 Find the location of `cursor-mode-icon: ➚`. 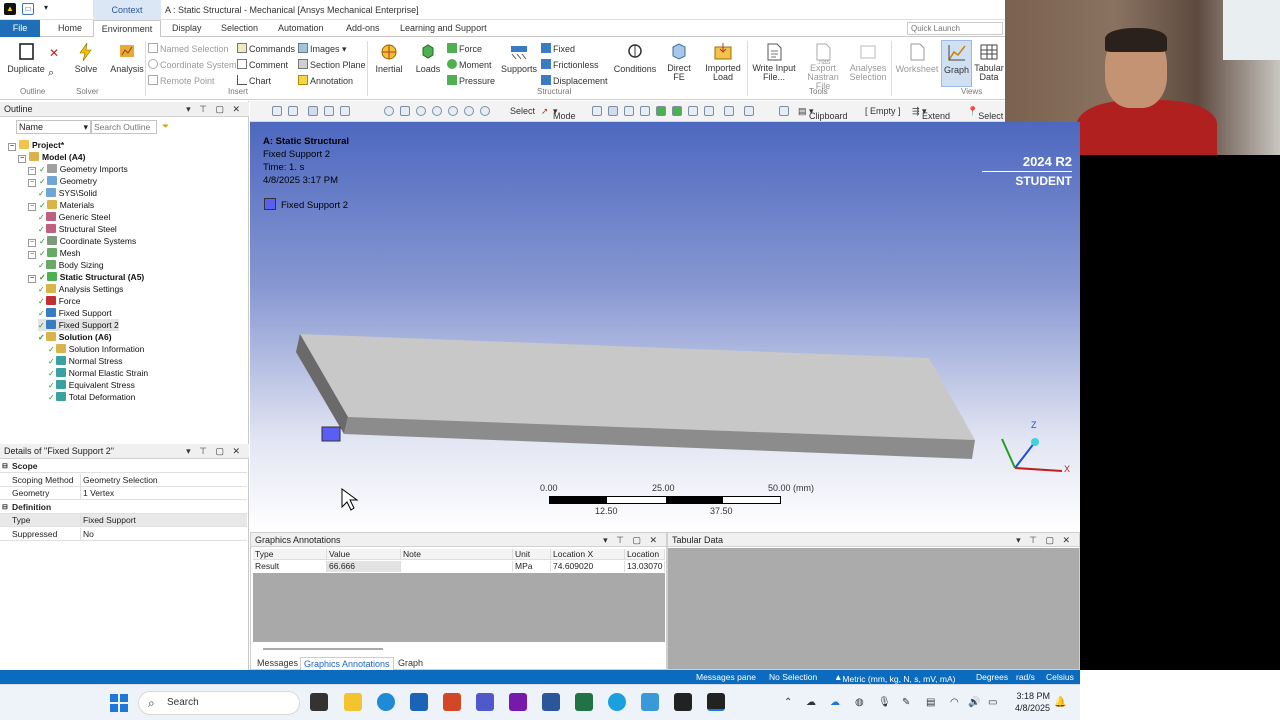

cursor-mode-icon: ➚ is located at coordinates (545, 111).